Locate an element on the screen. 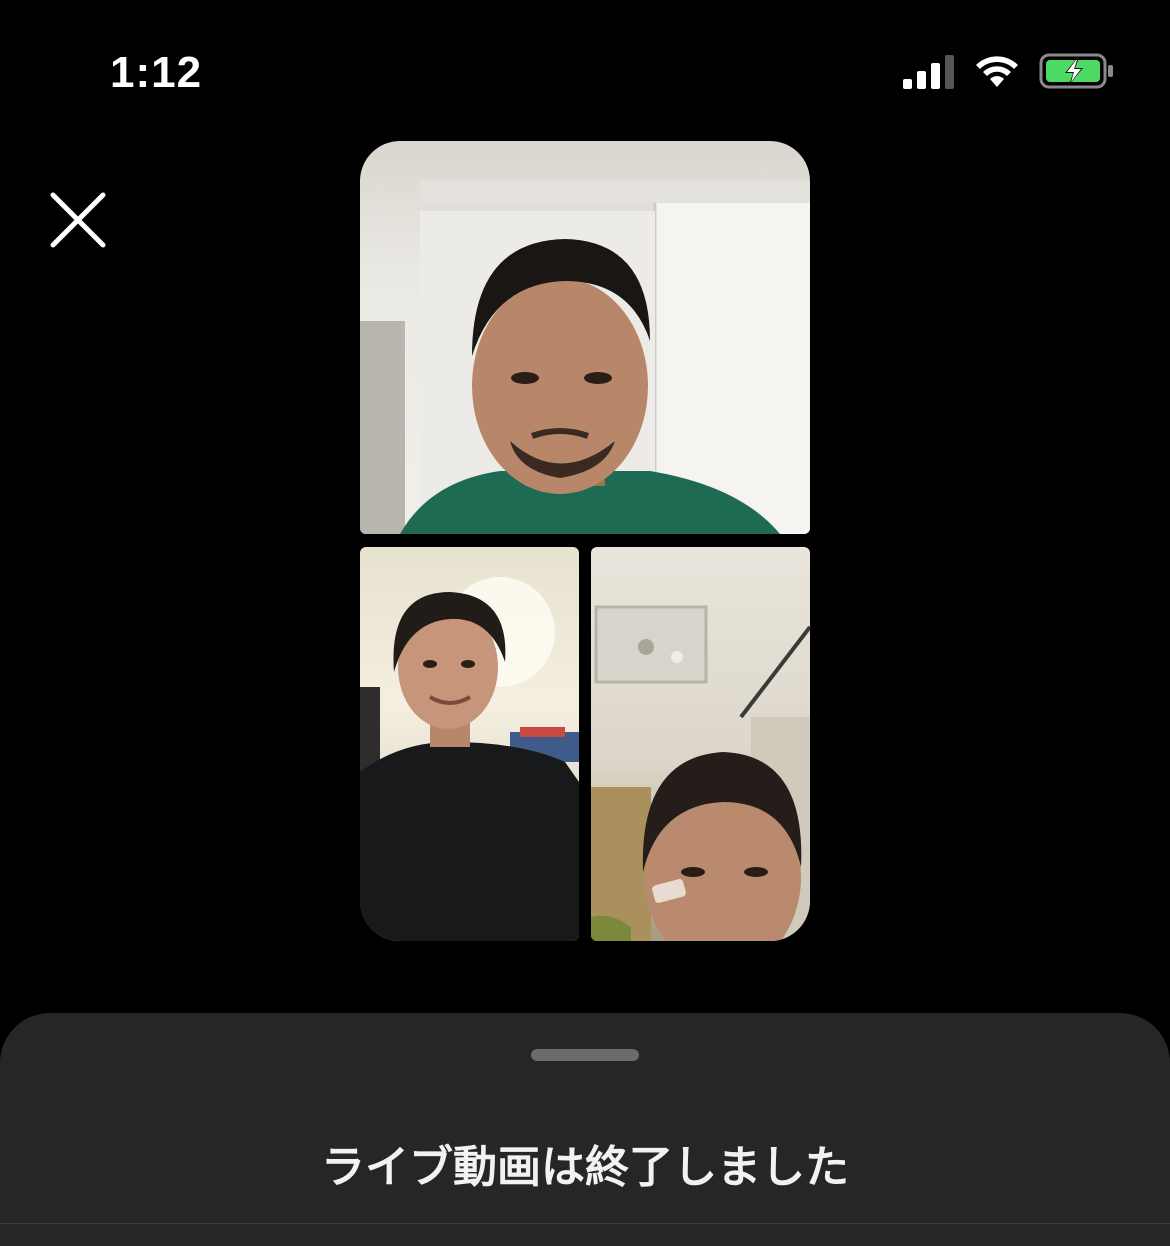  status-bar: 1:12 is located at coordinates (585, 70).